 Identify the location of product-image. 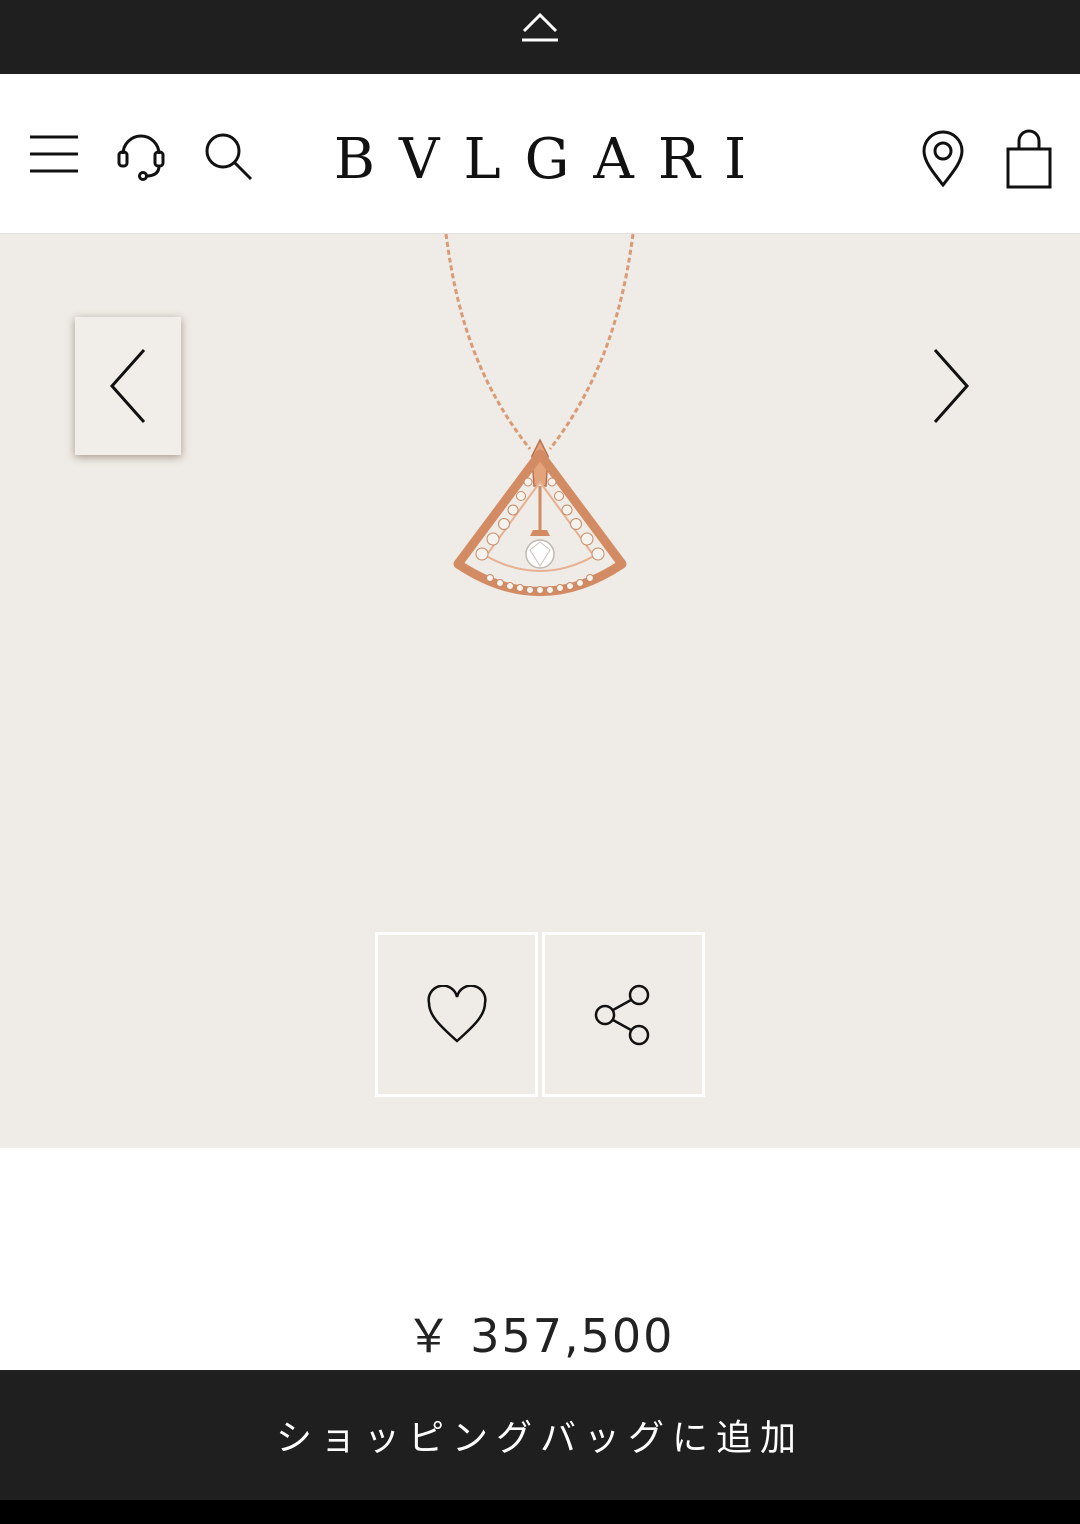
(540, 429).